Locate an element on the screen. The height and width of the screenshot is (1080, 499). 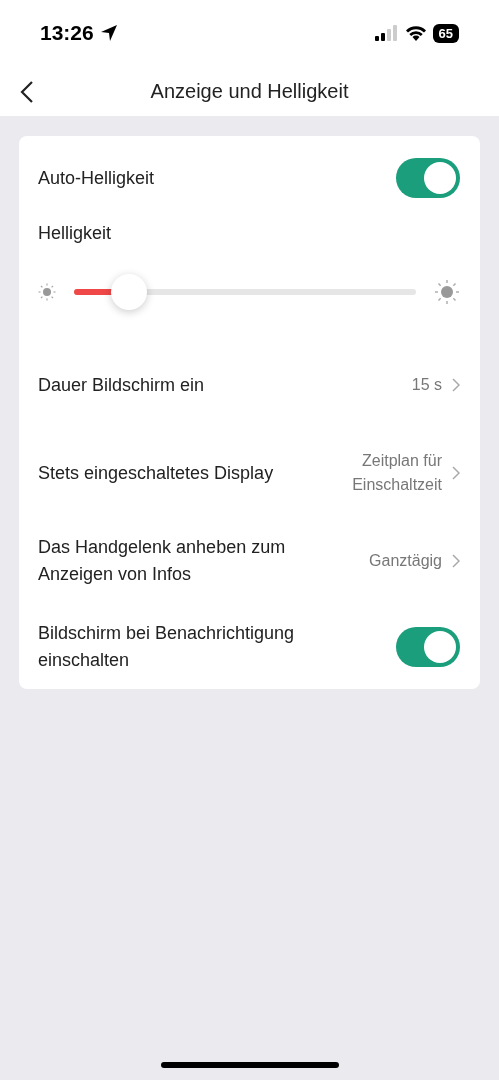
setting-label: Bildschirm bei Benachrichtigung einschalten is located at coordinates (167, 647).